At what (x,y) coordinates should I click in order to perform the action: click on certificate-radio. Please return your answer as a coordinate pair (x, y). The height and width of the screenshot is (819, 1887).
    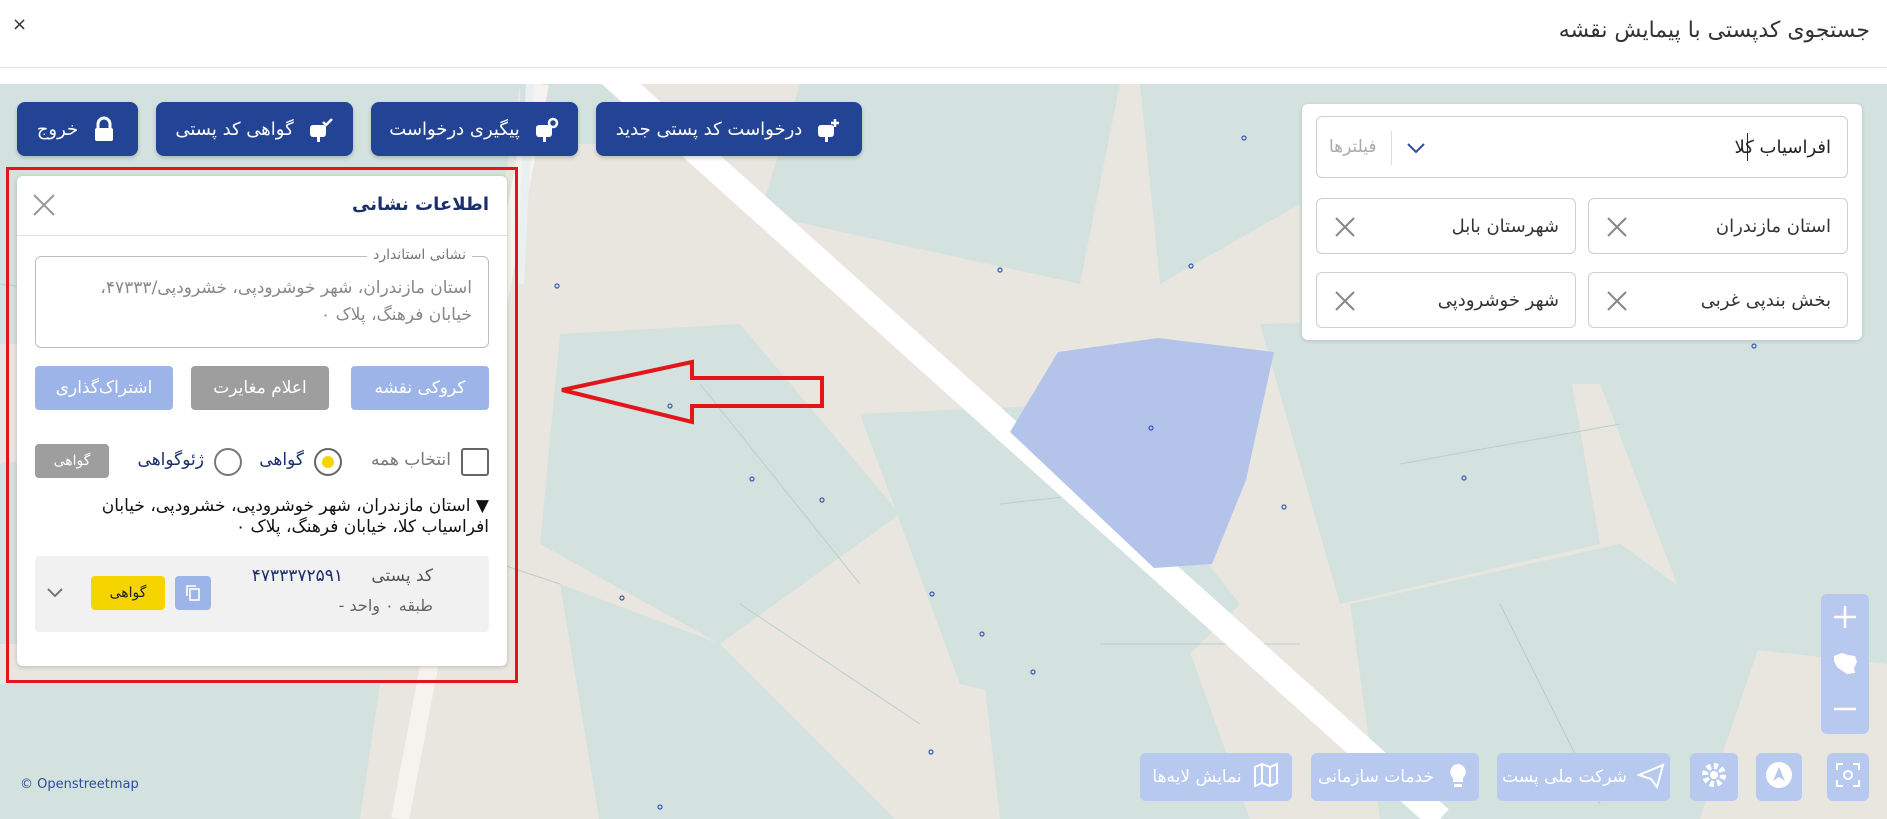
    Looking at the image, I should click on (328, 462).